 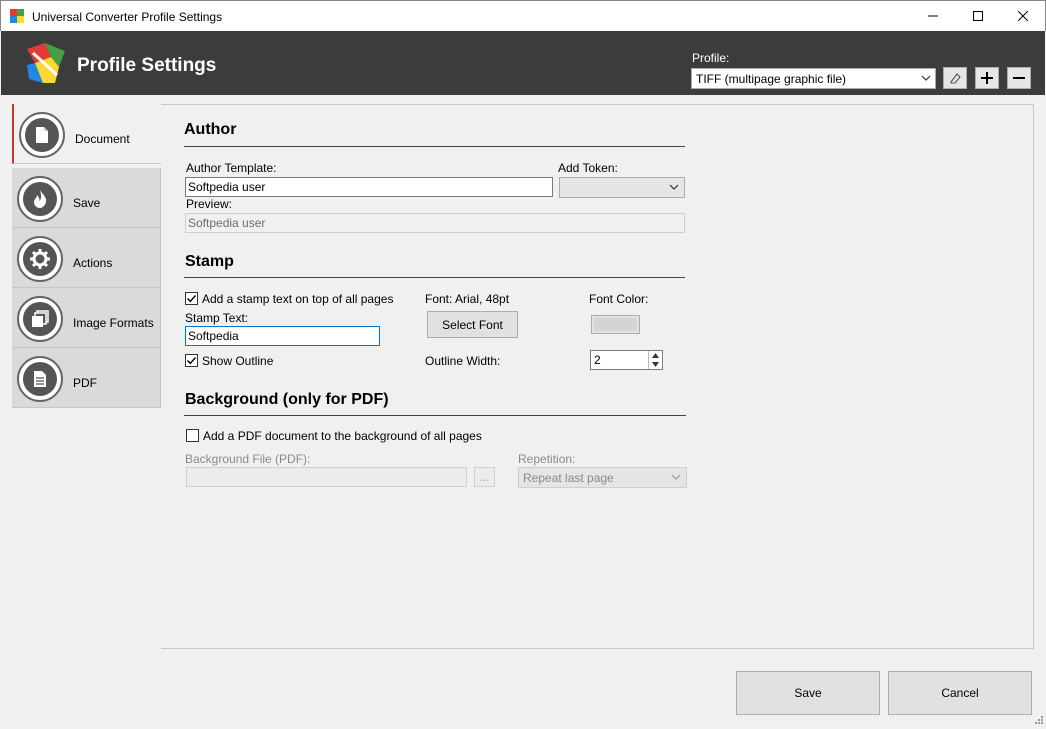 What do you see at coordinates (209, 261) in the screenshot?
I see `stamp-section-title: Stamp` at bounding box center [209, 261].